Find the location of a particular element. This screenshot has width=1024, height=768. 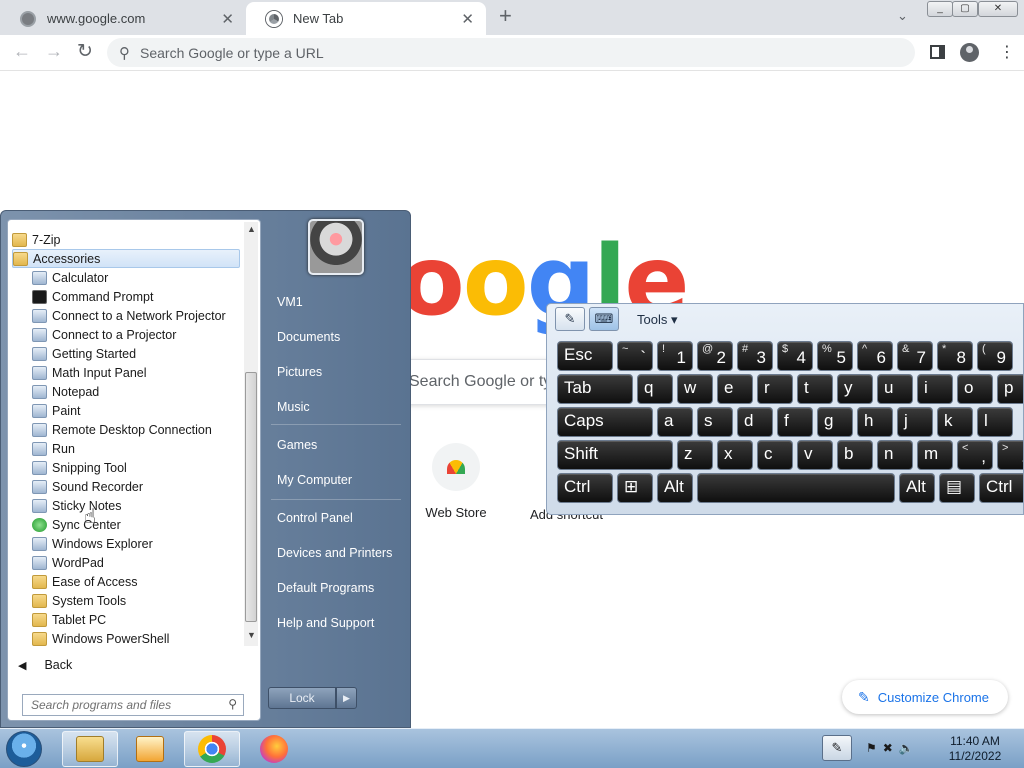

address-bar: ⚲ Search Google or type a URL is located at coordinates (511, 52).